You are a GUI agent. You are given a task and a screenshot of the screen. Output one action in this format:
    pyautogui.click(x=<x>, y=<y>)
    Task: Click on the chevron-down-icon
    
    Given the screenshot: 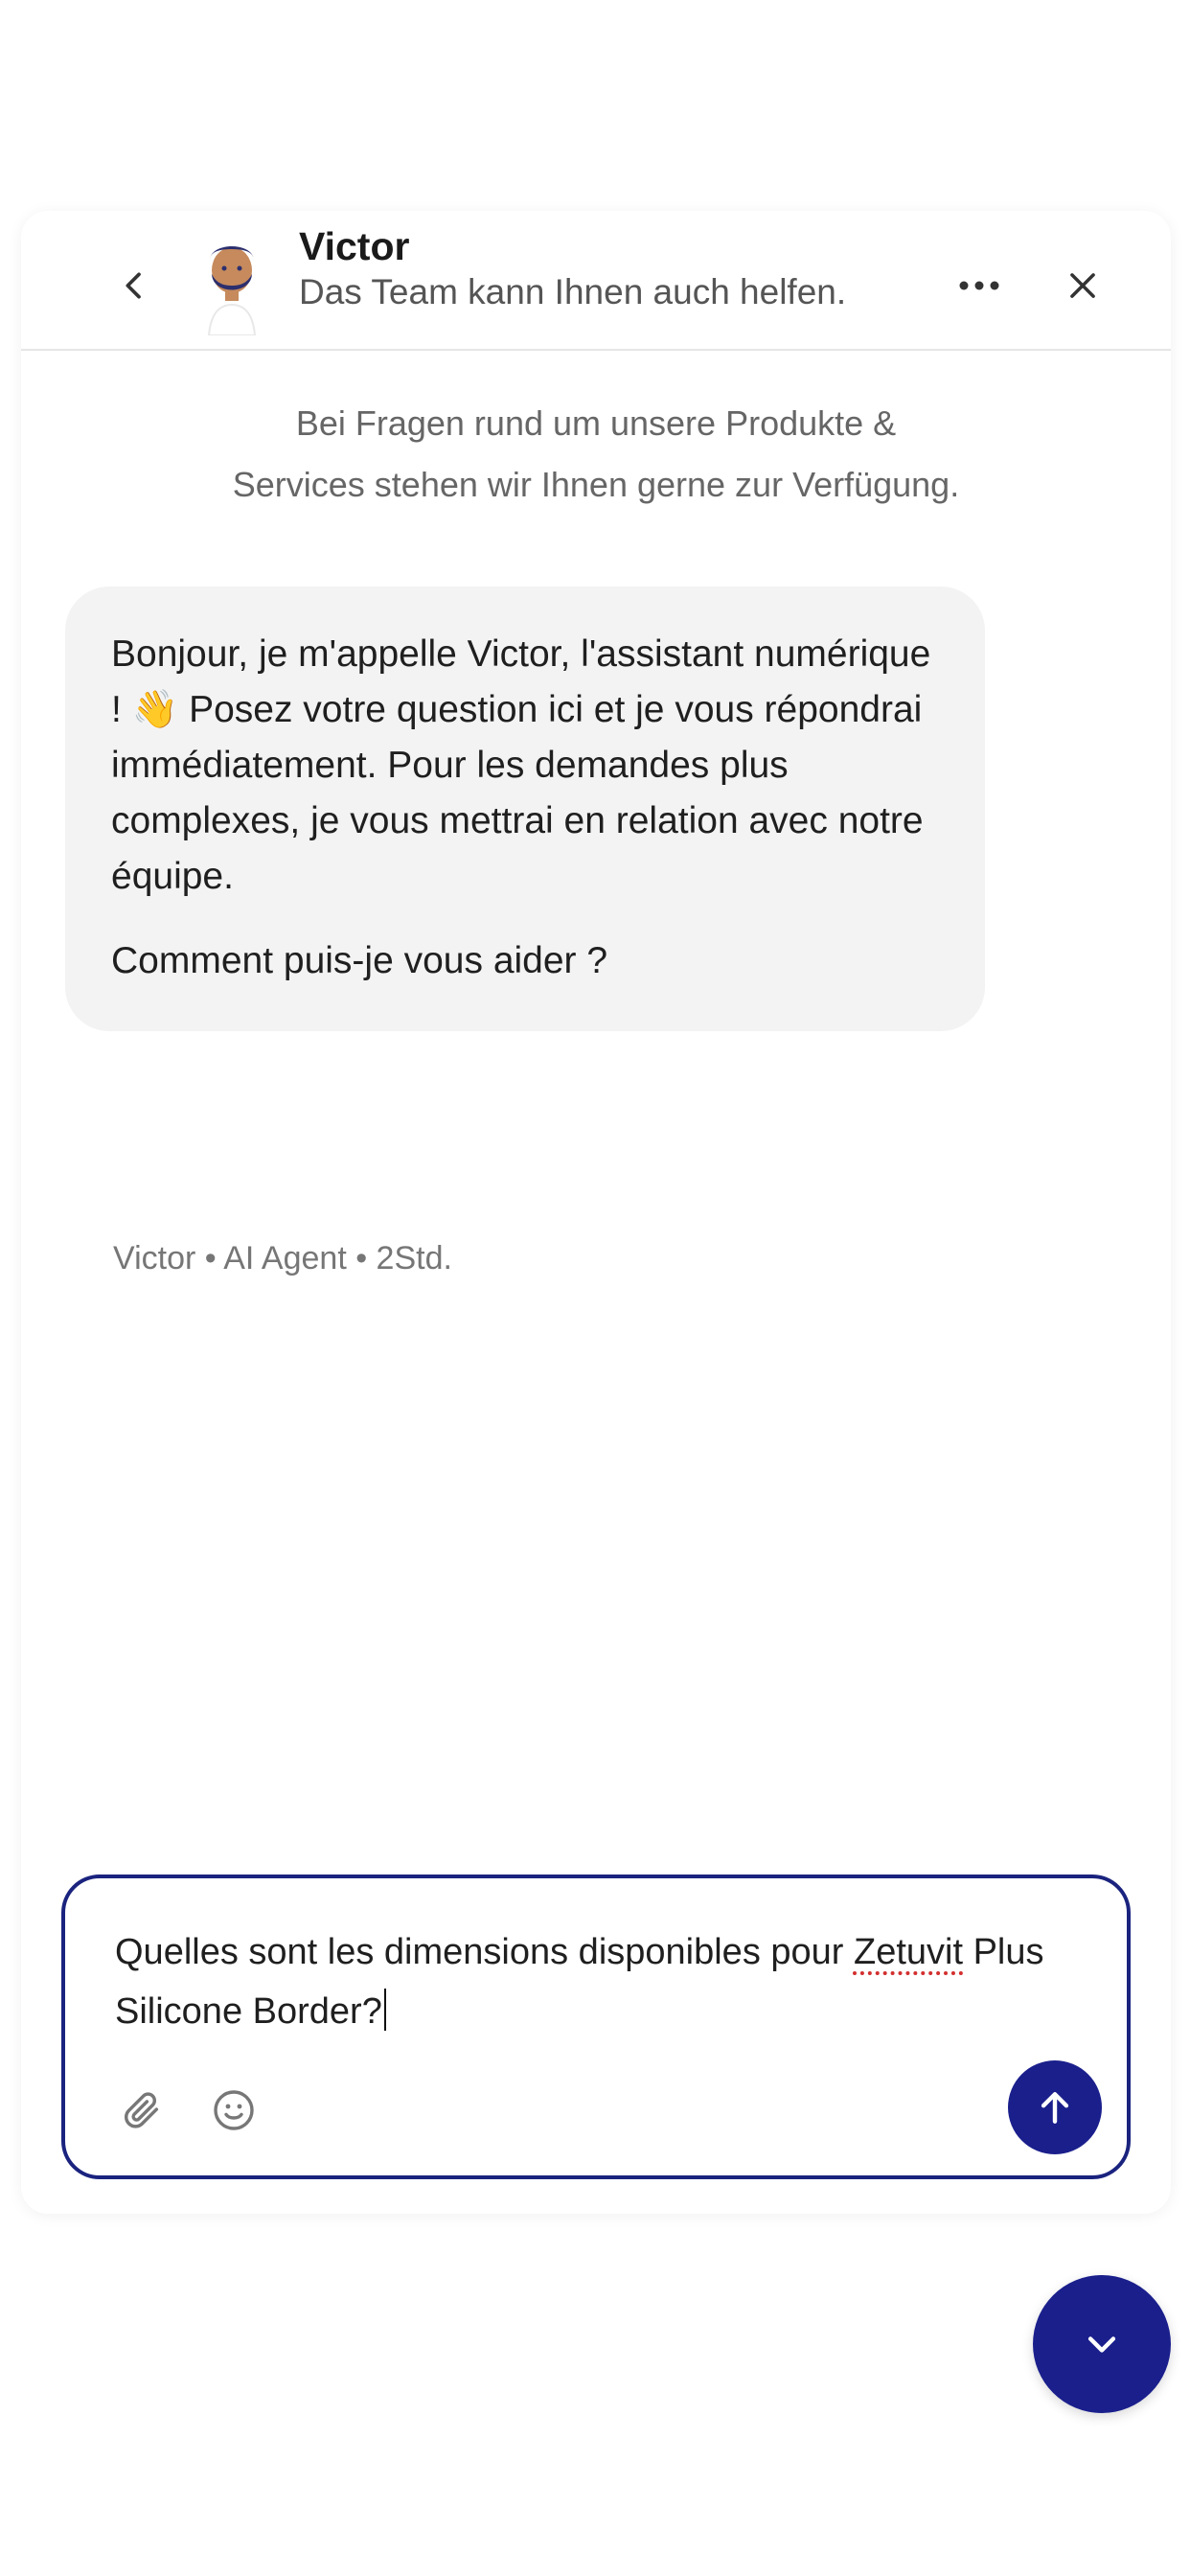 What is the action you would take?
    pyautogui.click(x=1101, y=2344)
    